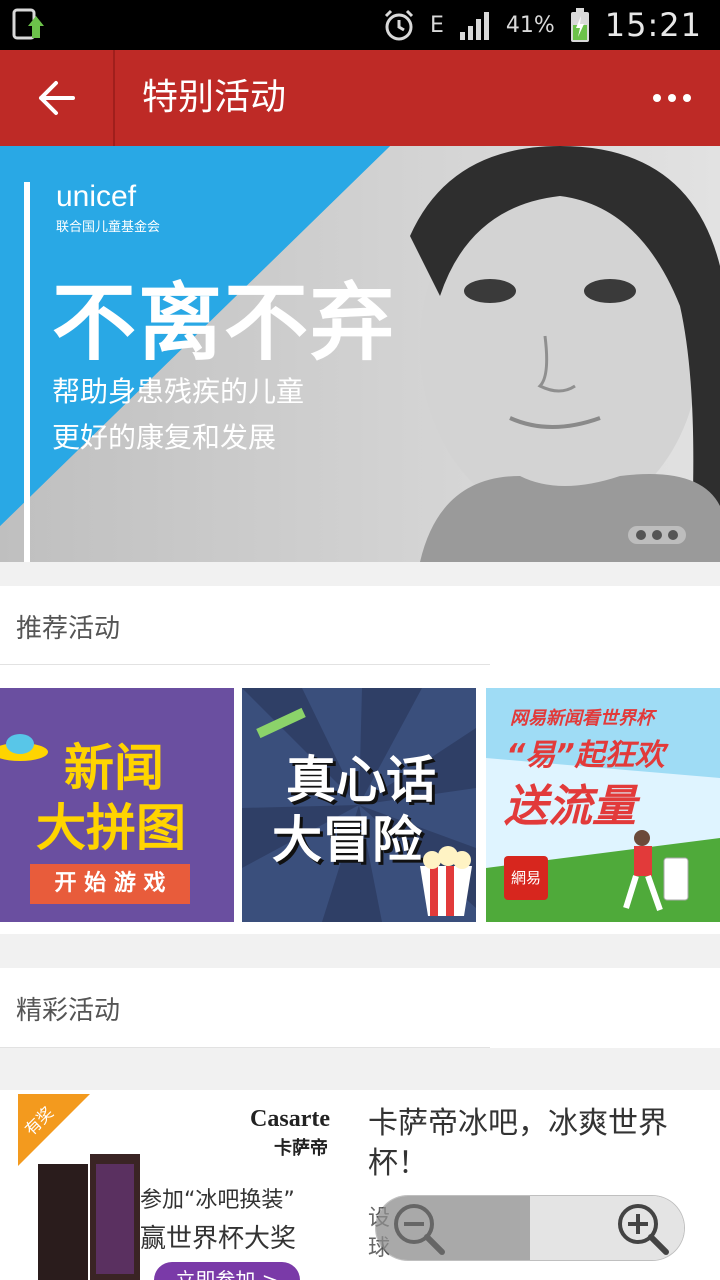  Describe the element at coordinates (164, 437) in the screenshot. I see `banner-subtitle-2: 更好的康复和发展` at that location.